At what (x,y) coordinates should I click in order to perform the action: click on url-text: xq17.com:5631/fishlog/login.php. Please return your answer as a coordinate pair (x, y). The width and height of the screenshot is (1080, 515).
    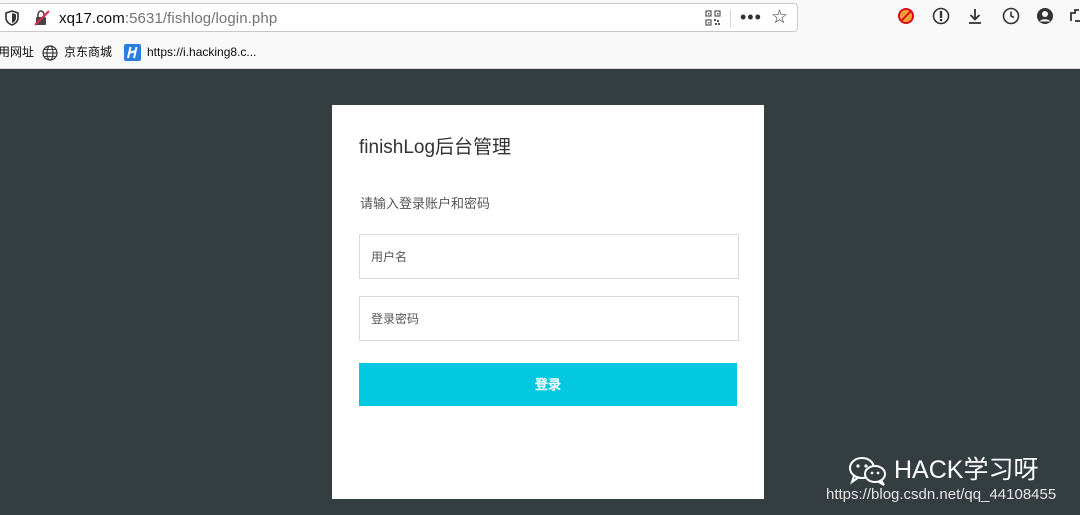
    Looking at the image, I should click on (168, 18).